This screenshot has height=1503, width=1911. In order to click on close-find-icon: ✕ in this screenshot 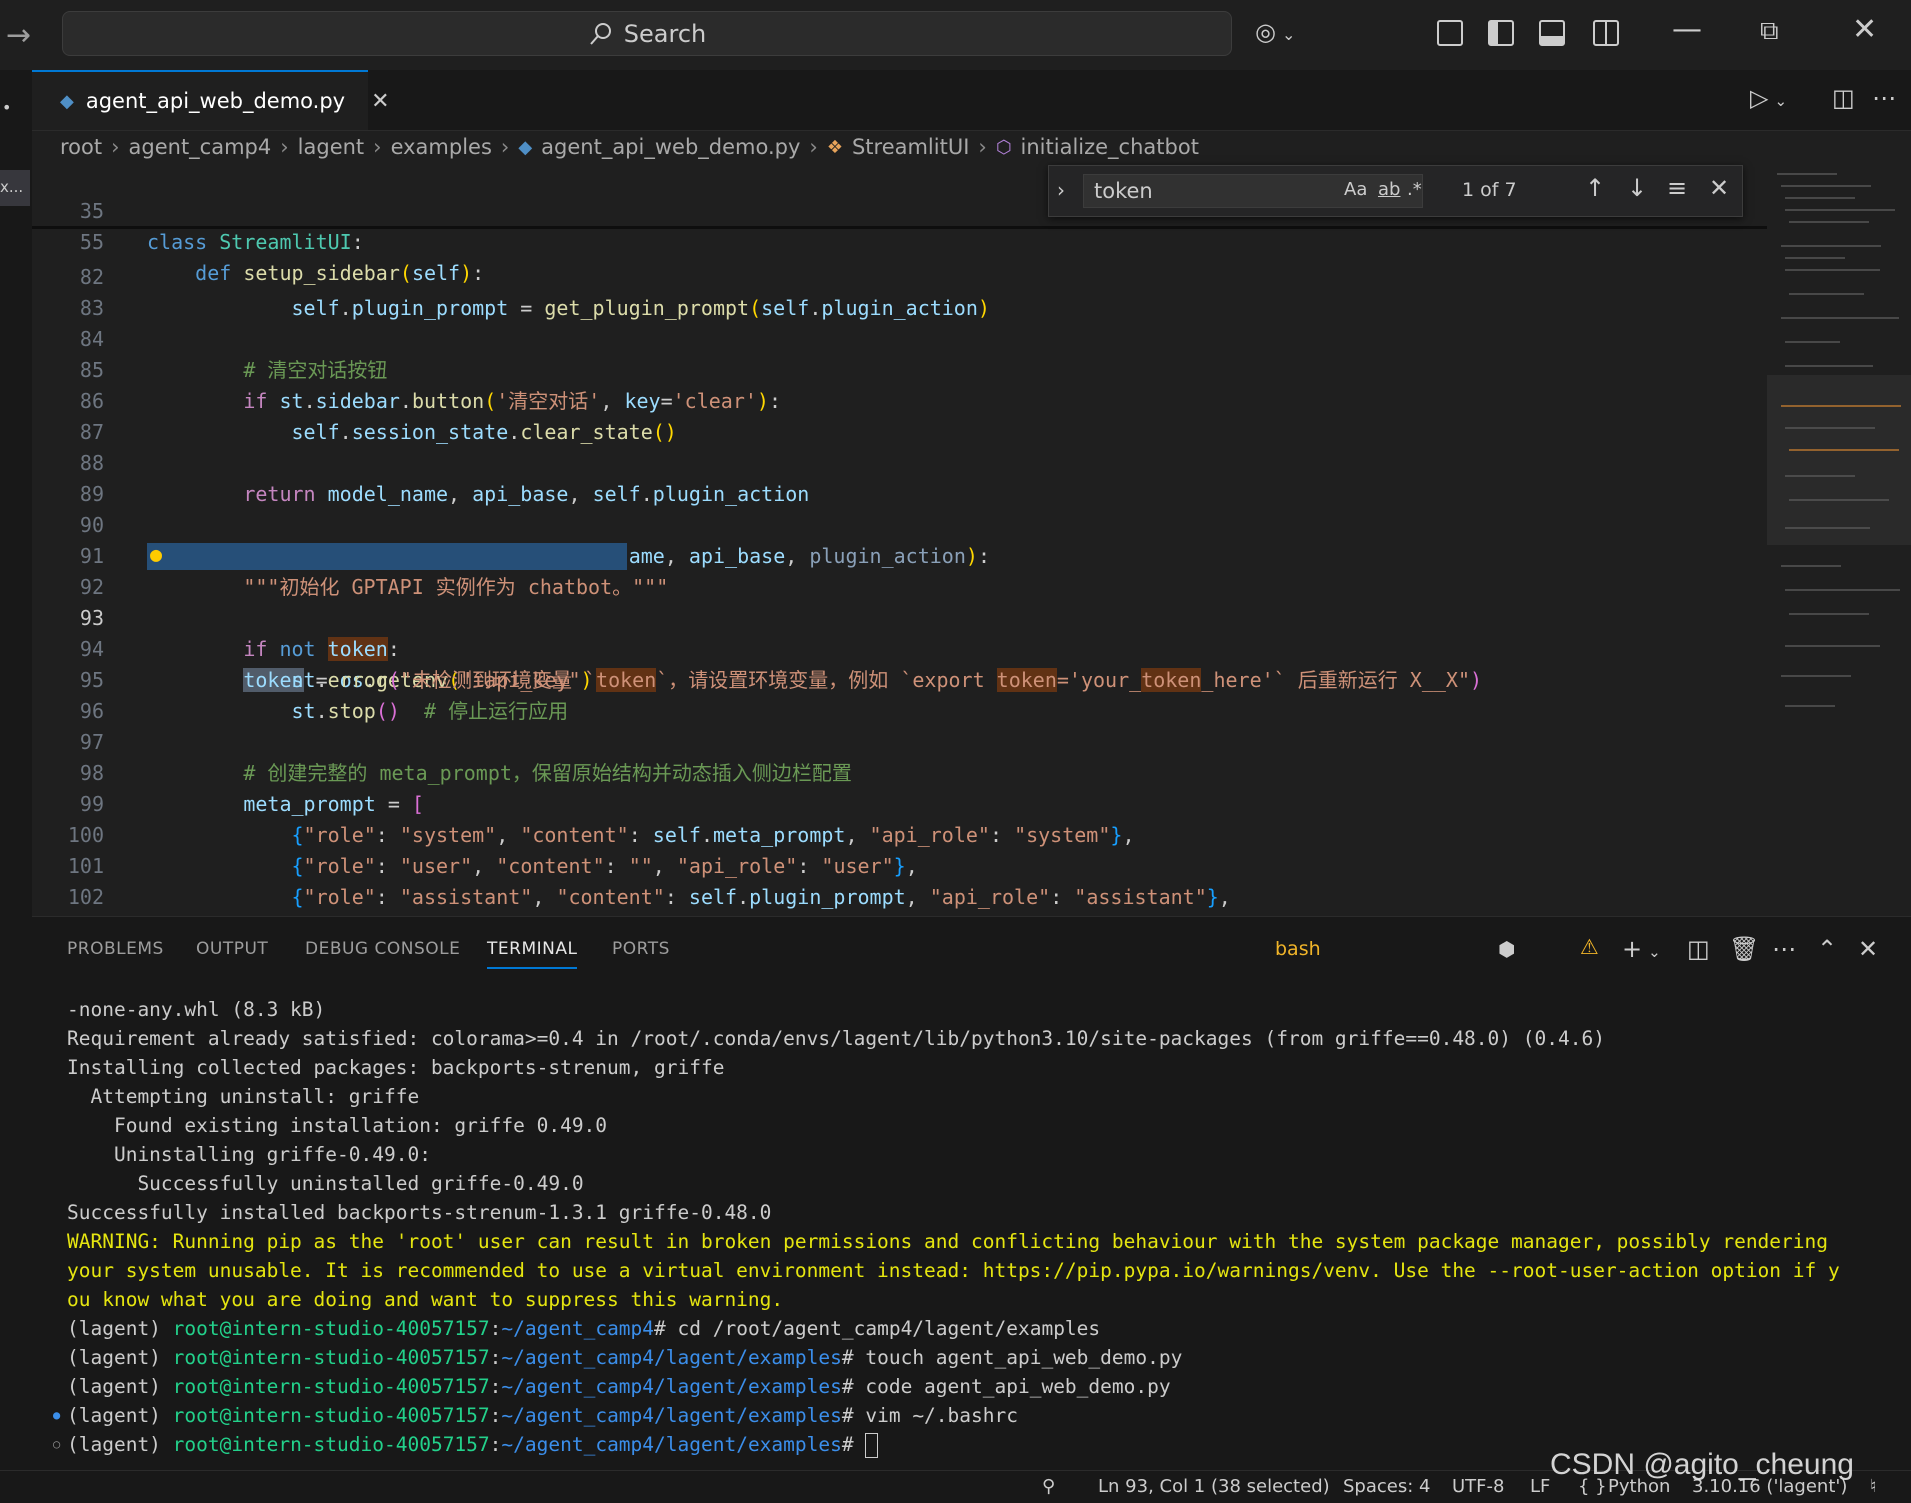, I will do `click(1719, 188)`.